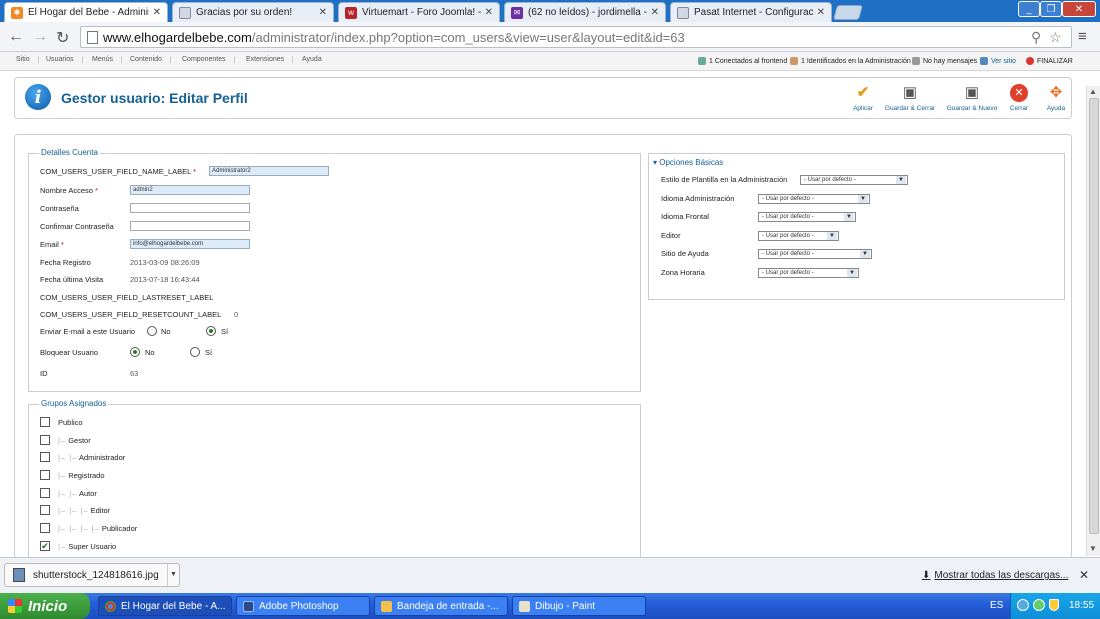 This screenshot has width=1100, height=619. What do you see at coordinates (1056, 98) in the screenshot?
I see `help-button: ✥ Ayuda` at bounding box center [1056, 98].